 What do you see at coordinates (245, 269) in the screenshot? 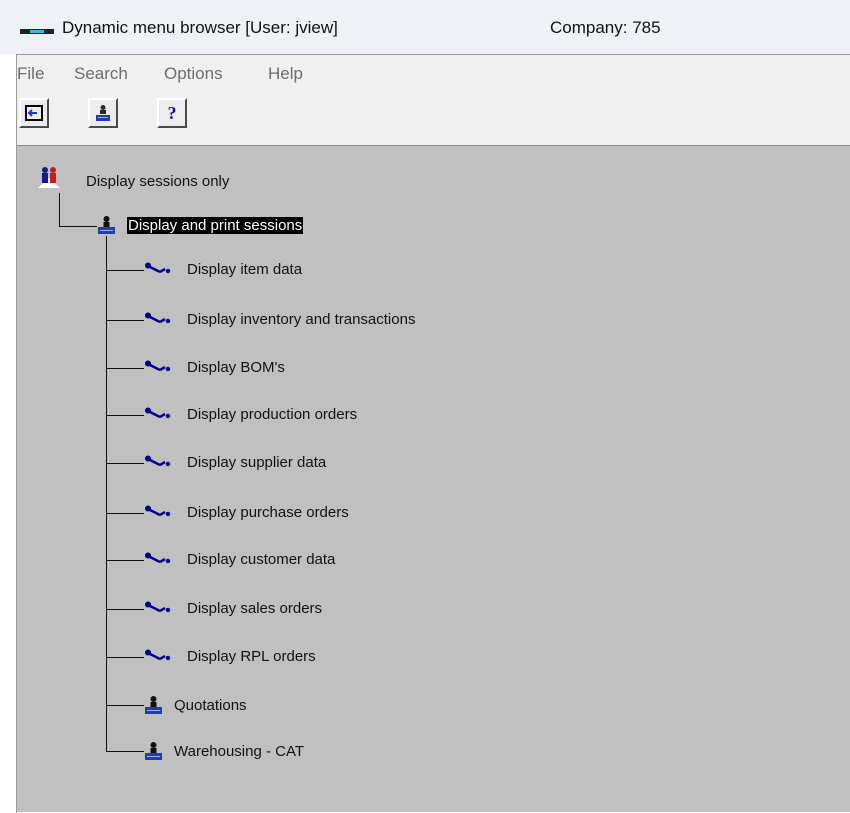
I see `tree-item-label: Display item data` at bounding box center [245, 269].